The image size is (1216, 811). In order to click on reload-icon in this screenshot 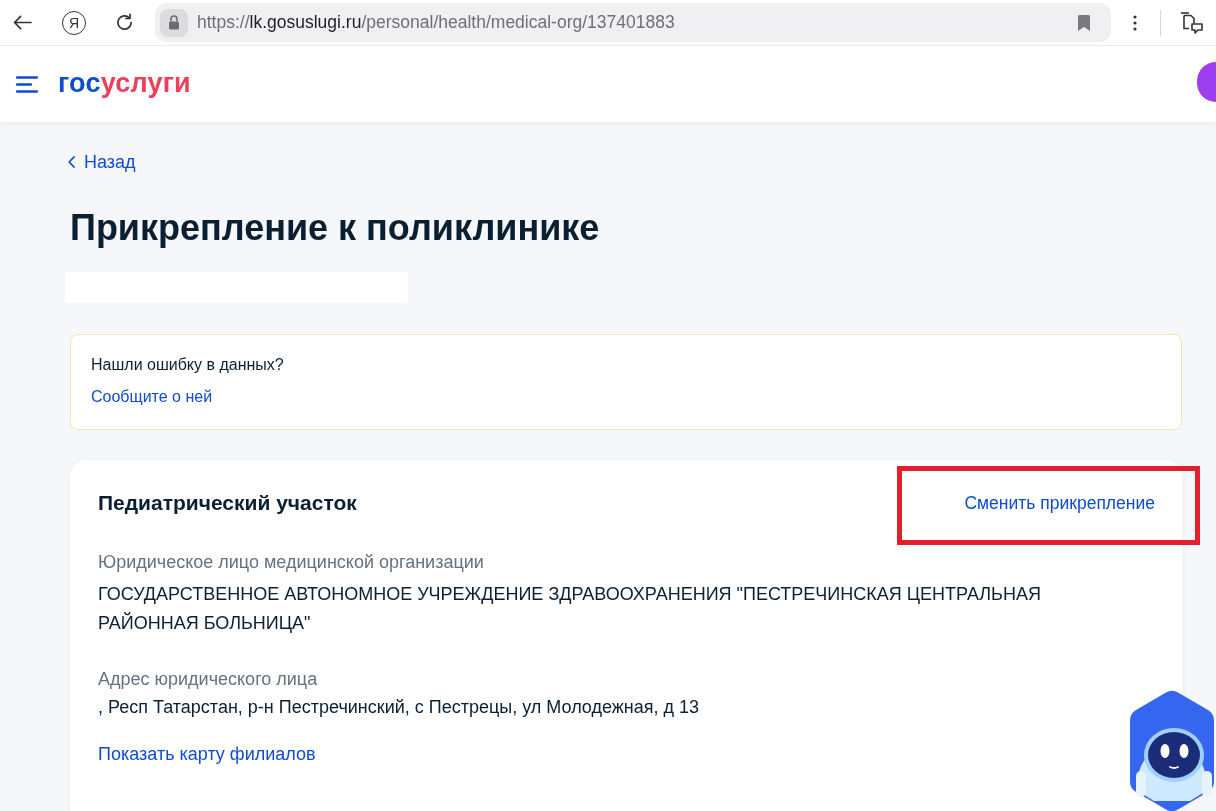, I will do `click(124, 22)`.